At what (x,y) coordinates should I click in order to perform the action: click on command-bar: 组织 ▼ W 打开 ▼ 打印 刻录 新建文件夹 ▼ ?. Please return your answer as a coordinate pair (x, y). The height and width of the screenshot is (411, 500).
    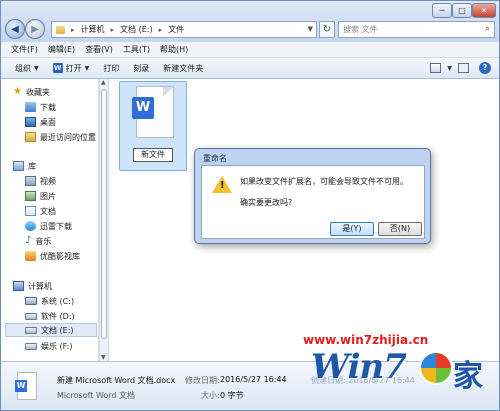
    Looking at the image, I should click on (250, 68).